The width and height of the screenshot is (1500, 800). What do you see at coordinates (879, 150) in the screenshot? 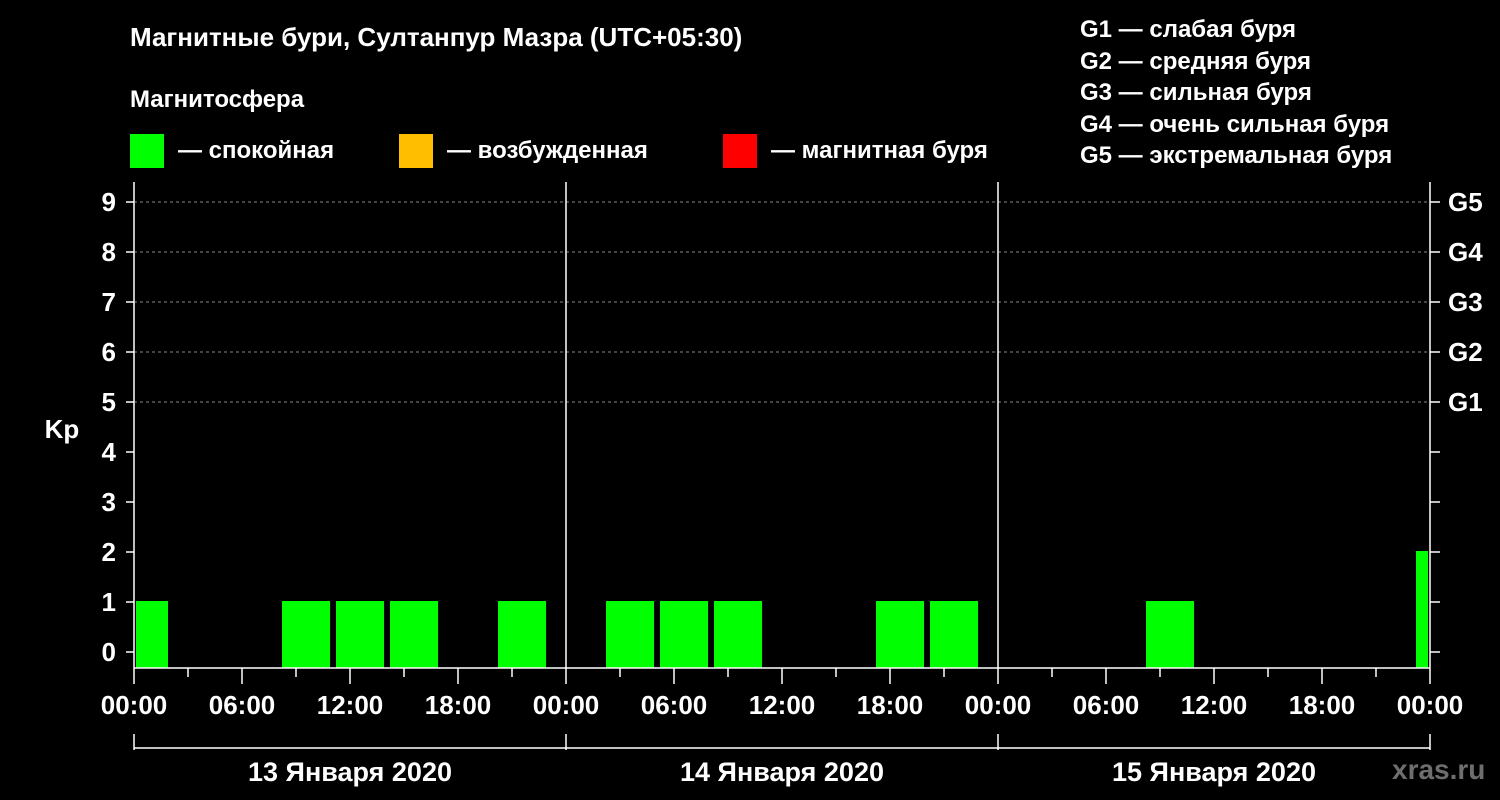
I see `legend-label-storm: — магнитная буря` at bounding box center [879, 150].